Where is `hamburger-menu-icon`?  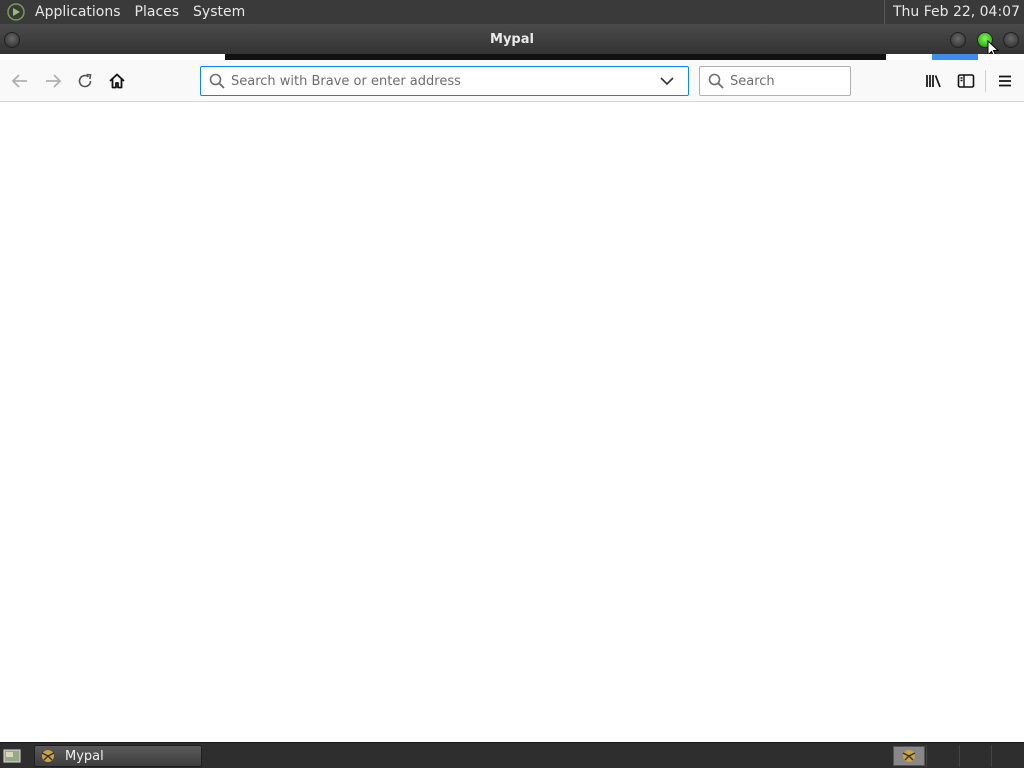 hamburger-menu-icon is located at coordinates (1005, 81).